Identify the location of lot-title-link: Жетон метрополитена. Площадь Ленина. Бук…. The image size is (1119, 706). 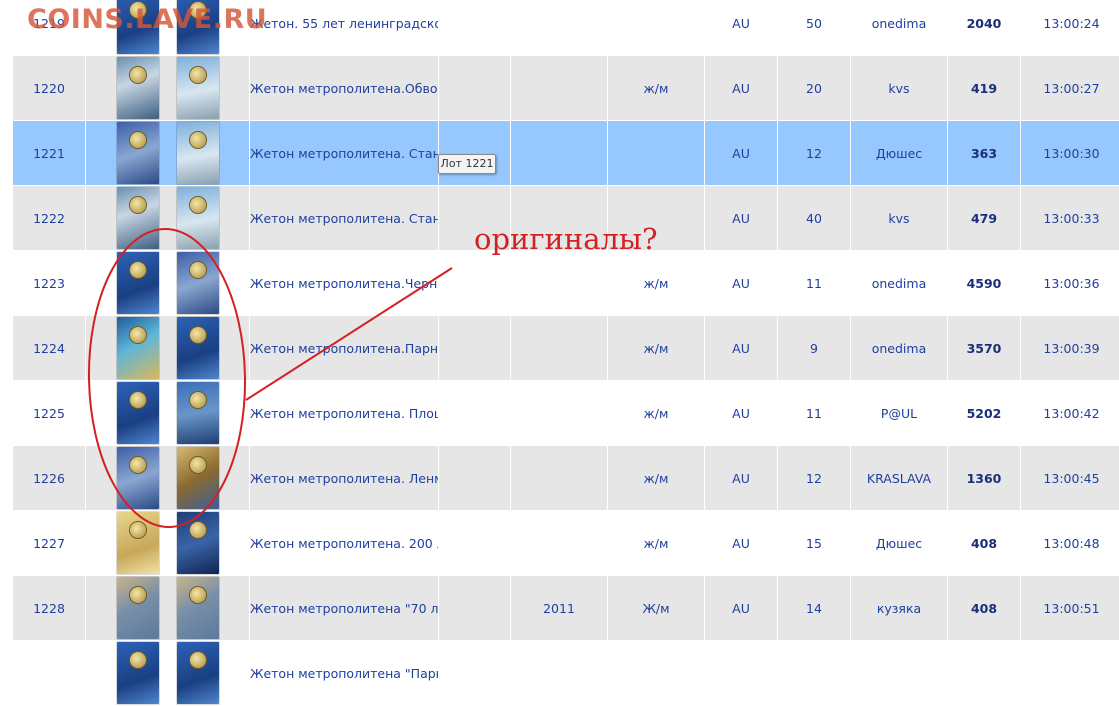
(344, 413).